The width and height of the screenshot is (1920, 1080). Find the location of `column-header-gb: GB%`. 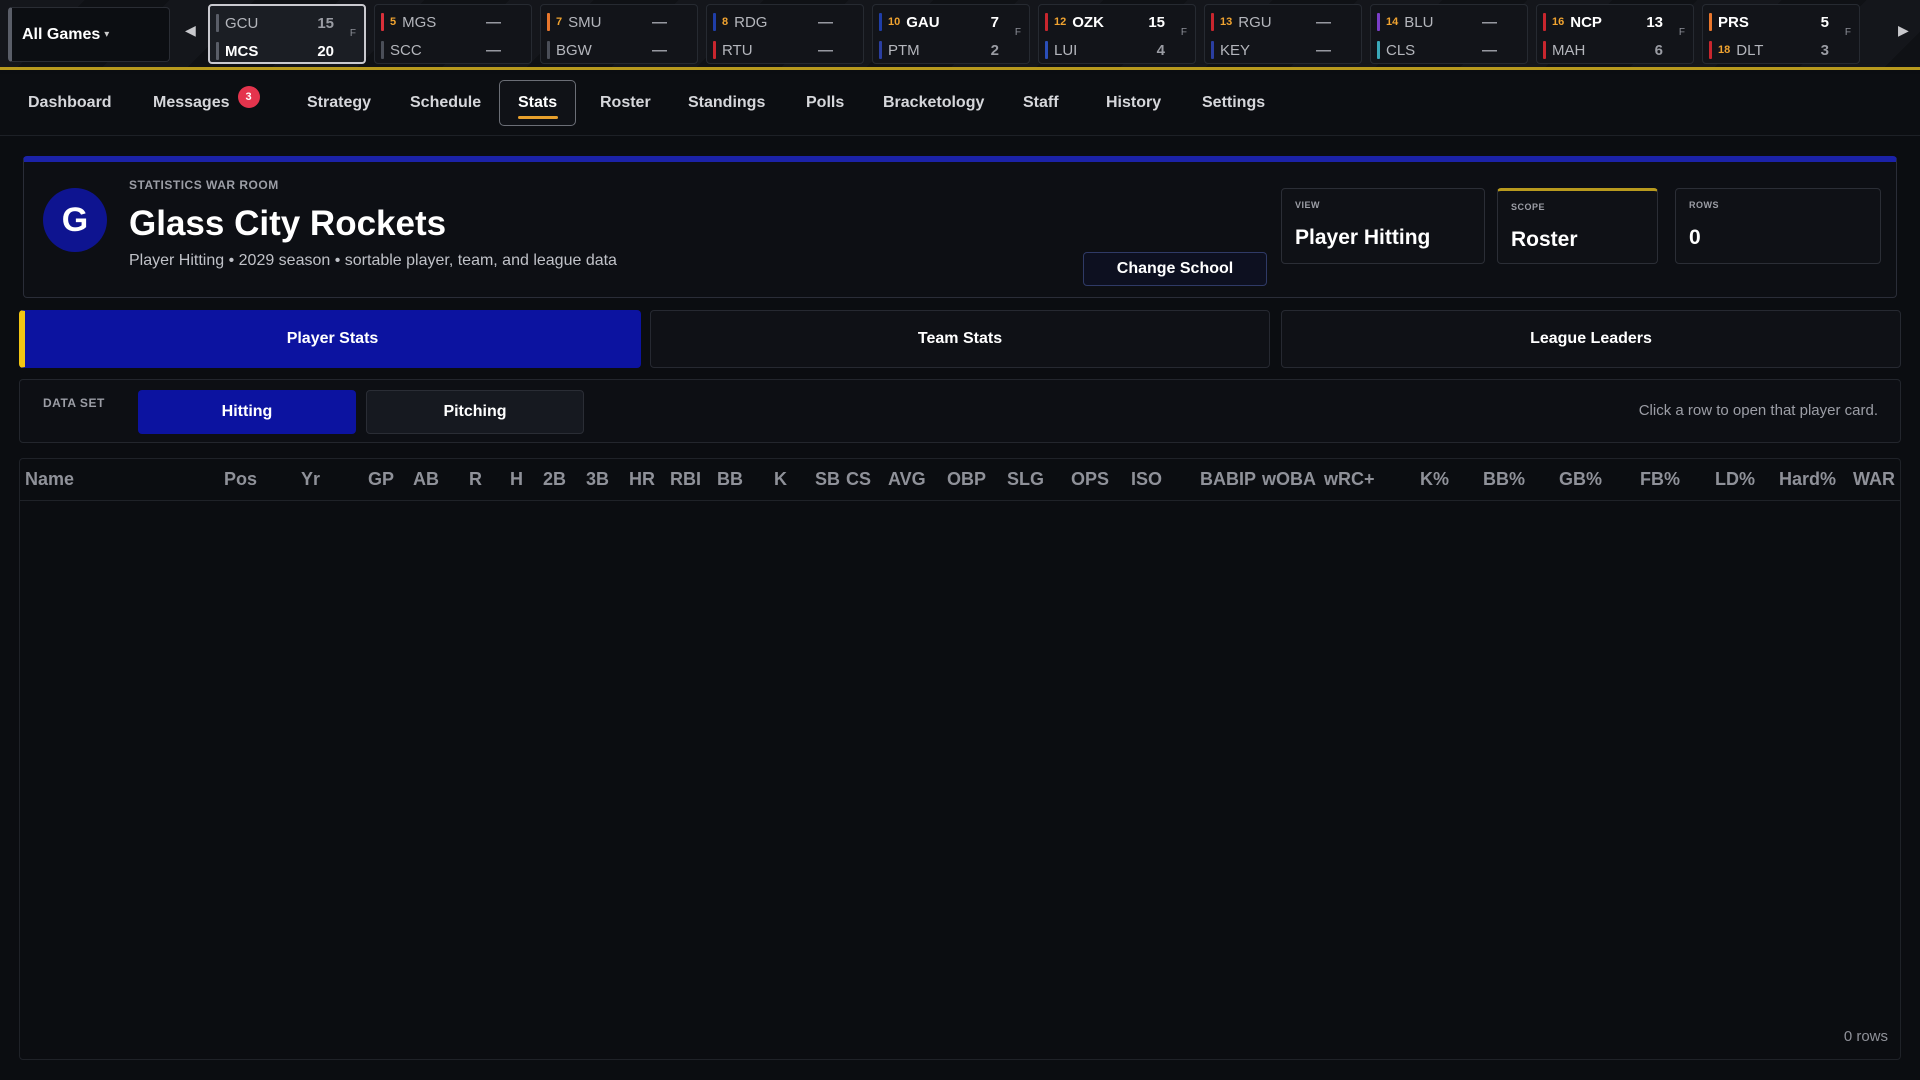

column-header-gb: GB% is located at coordinates (1580, 479).